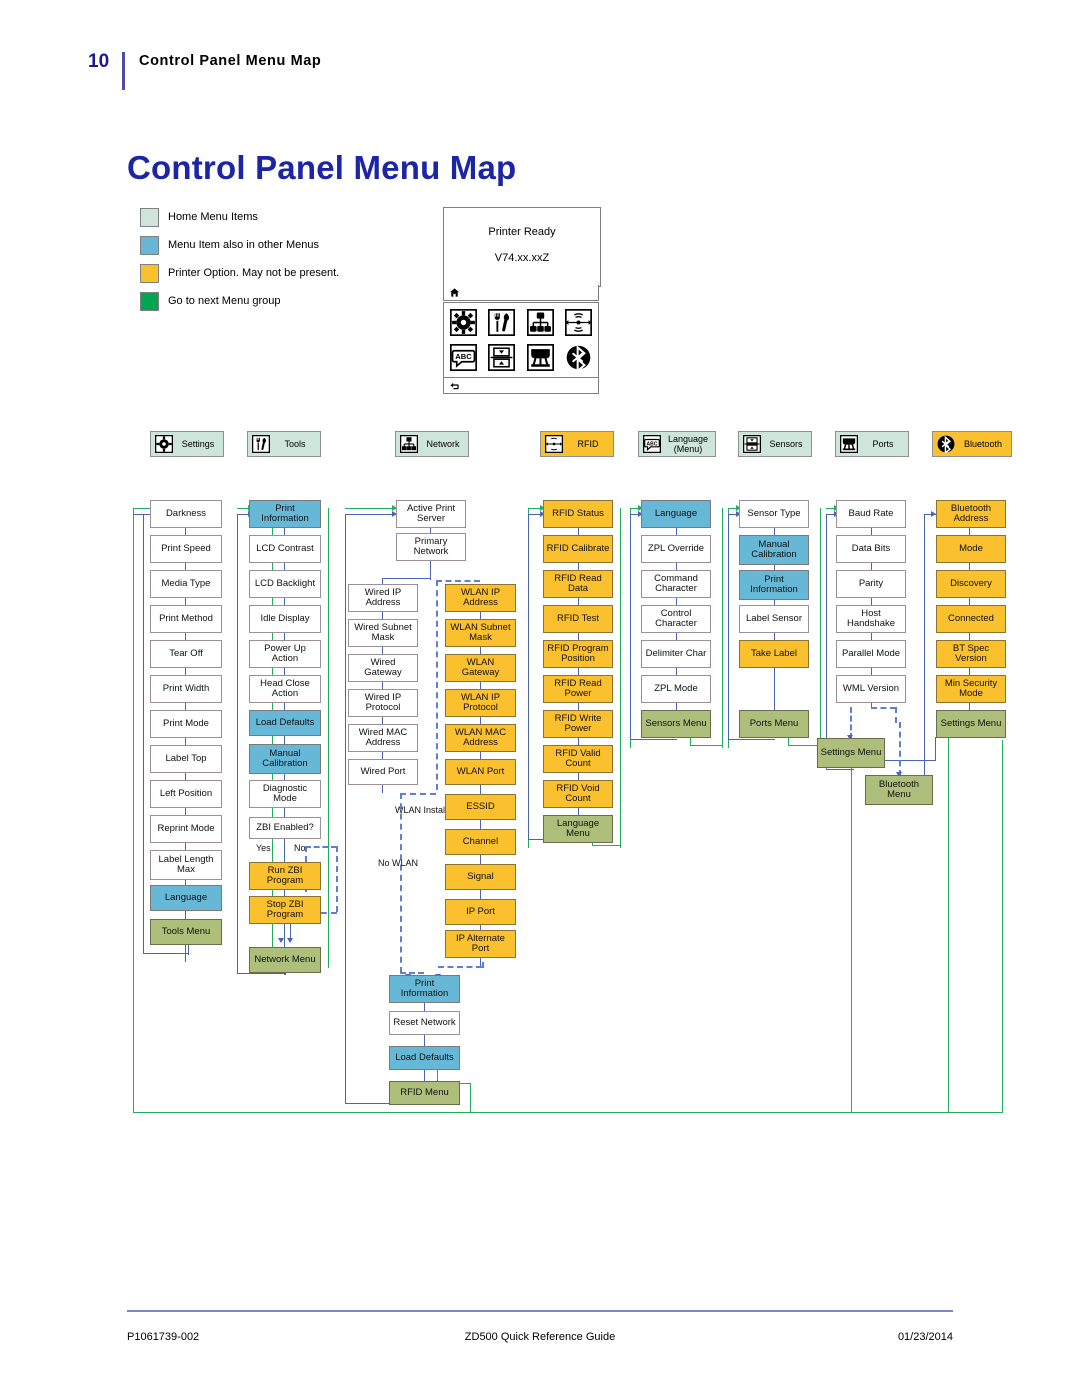 The width and height of the screenshot is (1080, 1397). What do you see at coordinates (871, 619) in the screenshot?
I see `node-host-handshake: Host Handshake` at bounding box center [871, 619].